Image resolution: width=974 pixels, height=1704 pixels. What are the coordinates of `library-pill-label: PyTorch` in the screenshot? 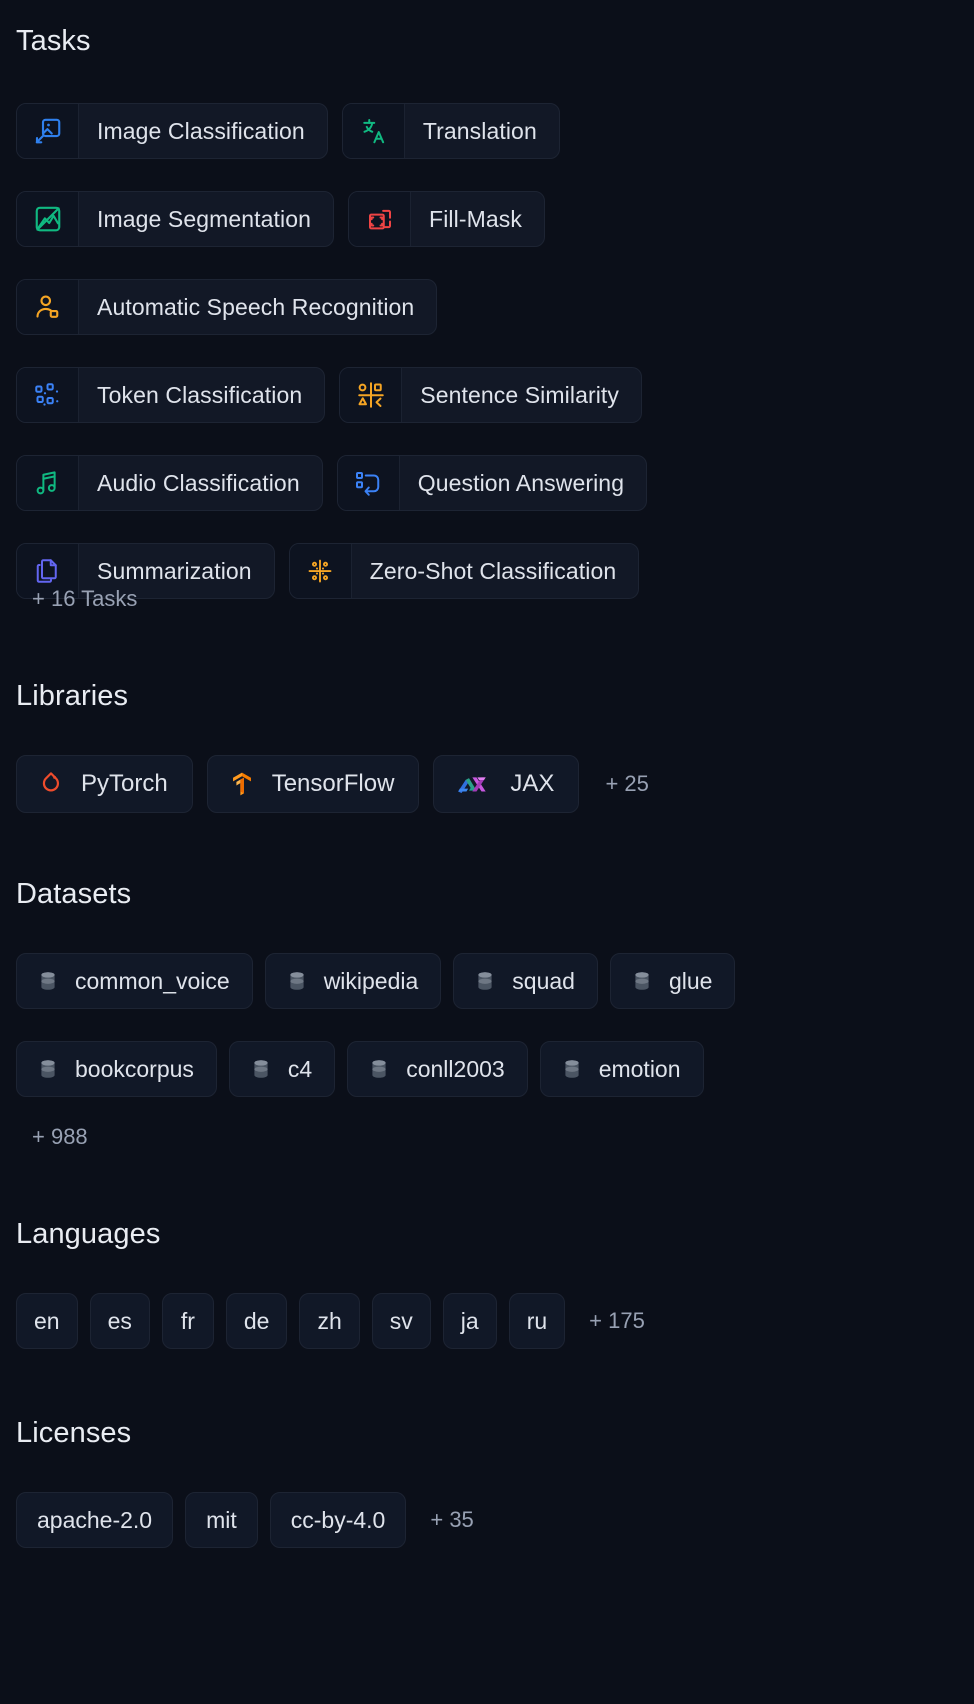 It's located at (124, 783).